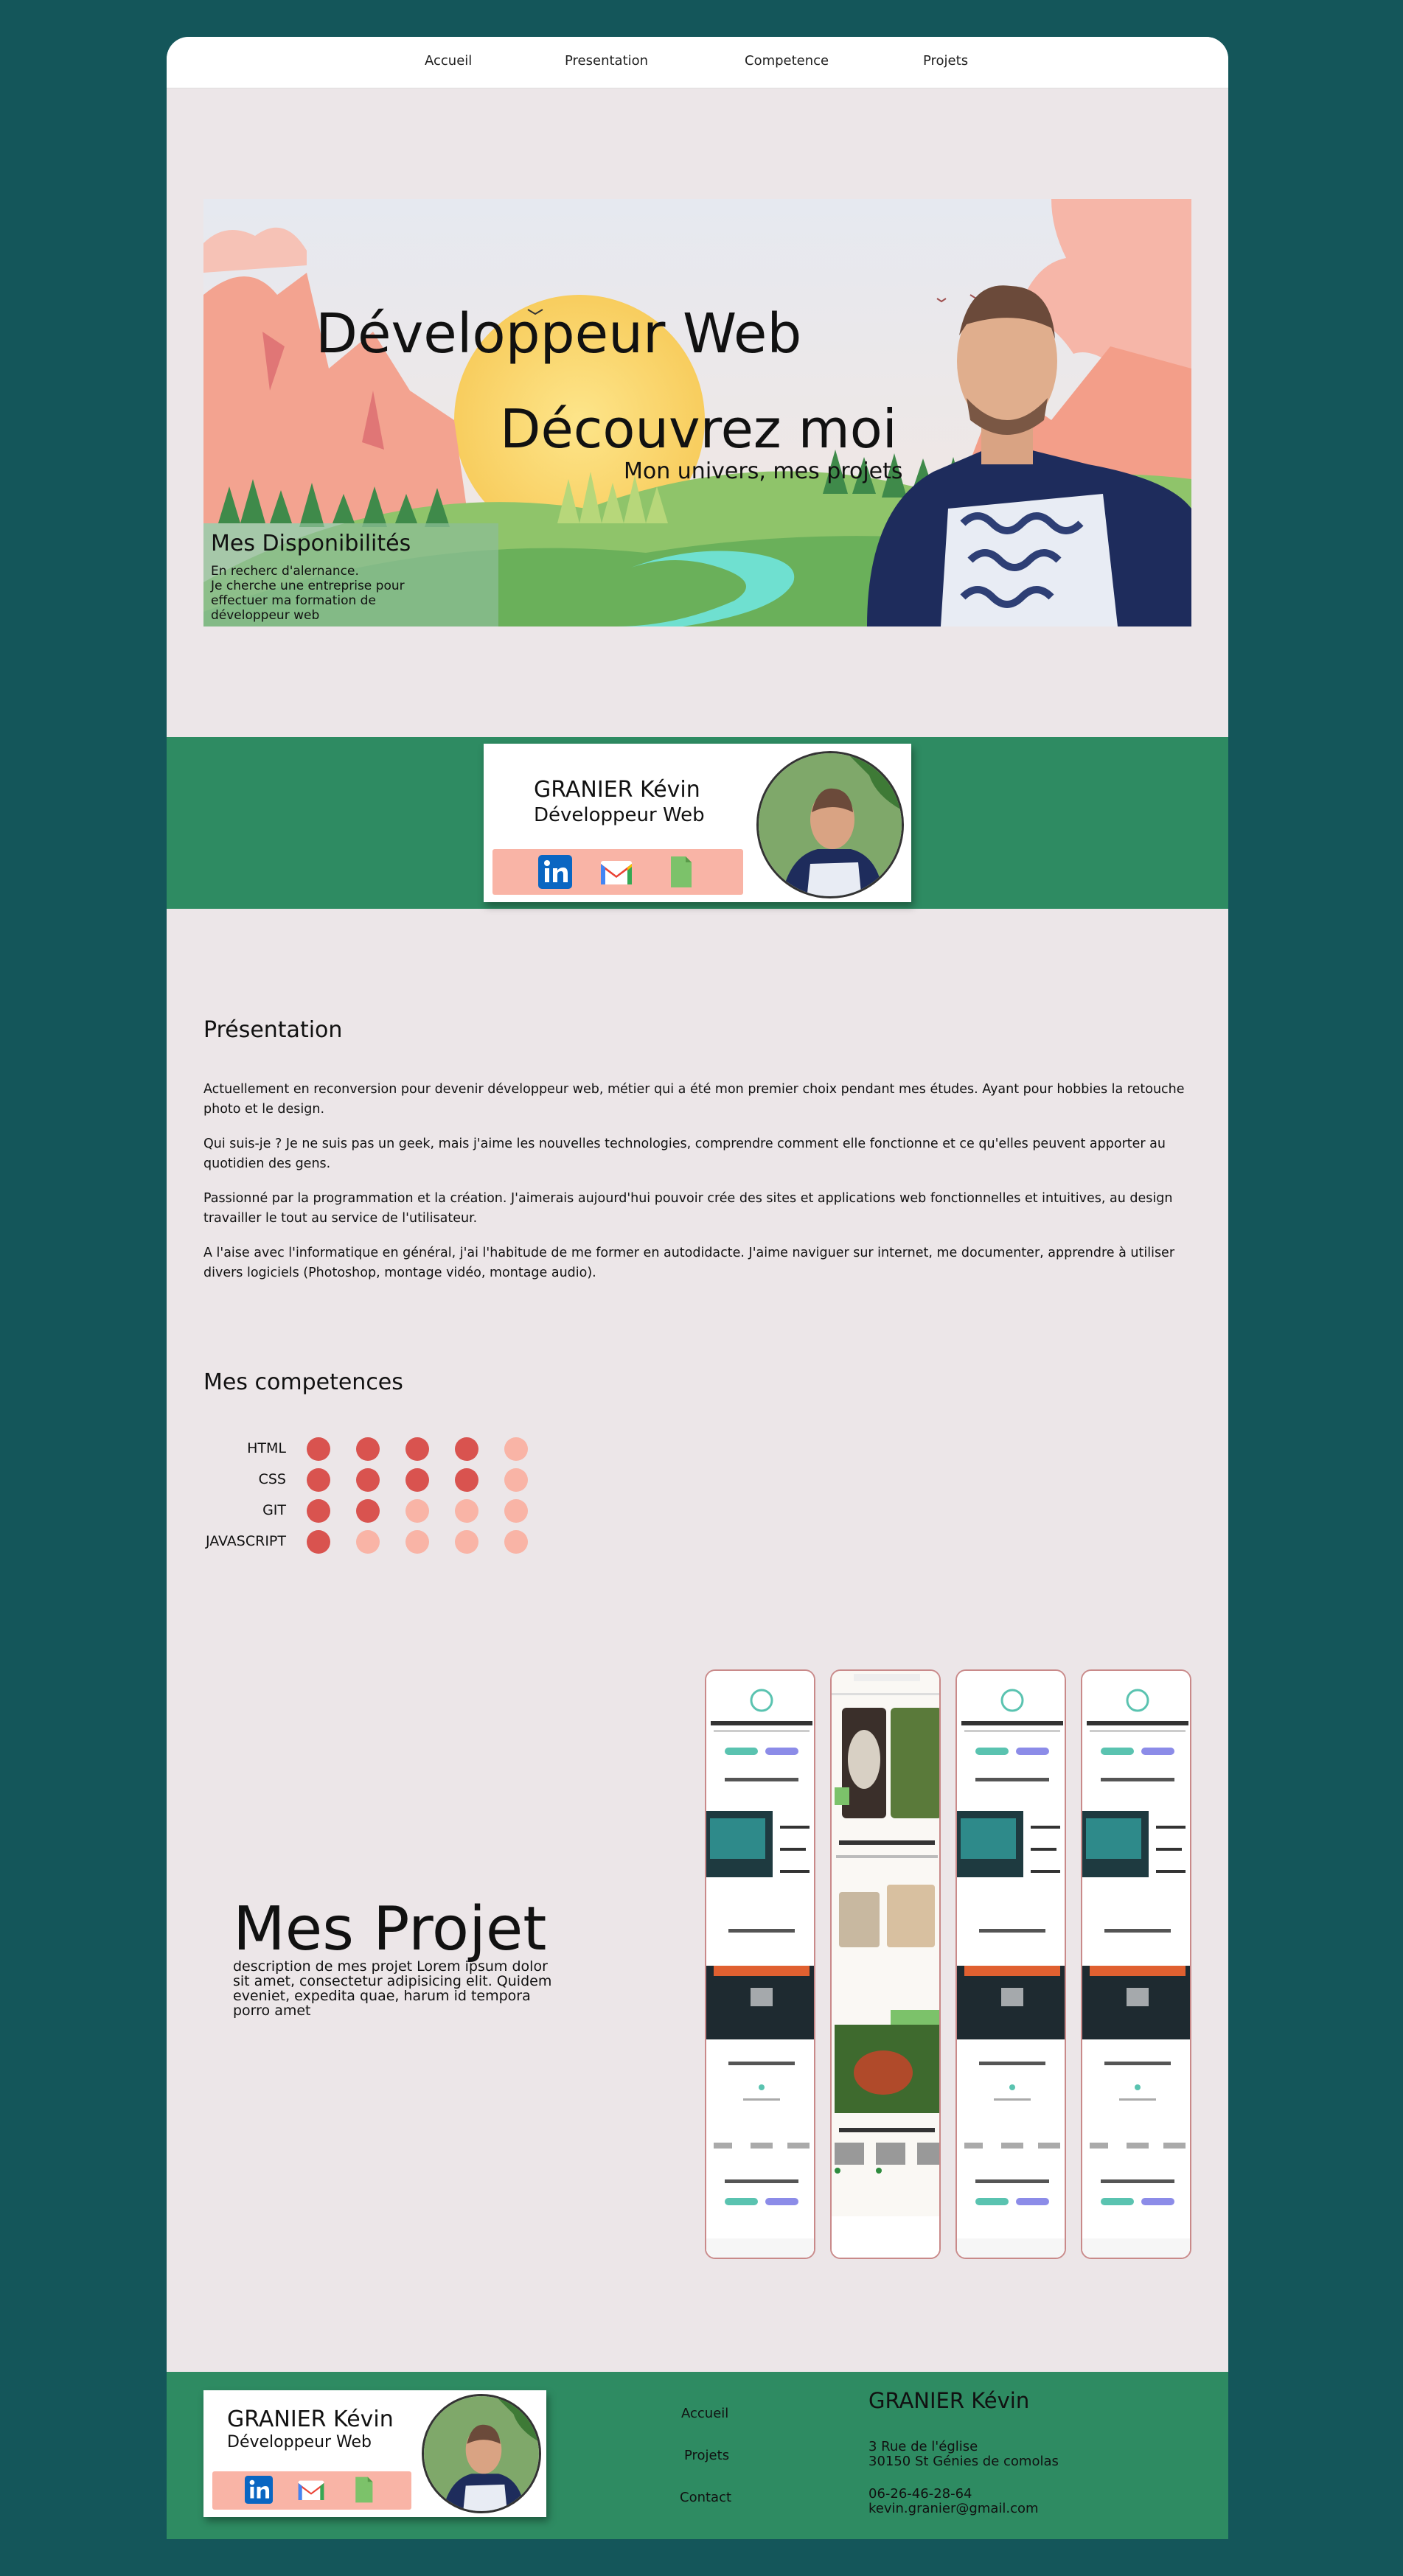 The height and width of the screenshot is (2576, 1403). What do you see at coordinates (390, 1929) in the screenshot?
I see `projects-title: Mes Projet` at bounding box center [390, 1929].